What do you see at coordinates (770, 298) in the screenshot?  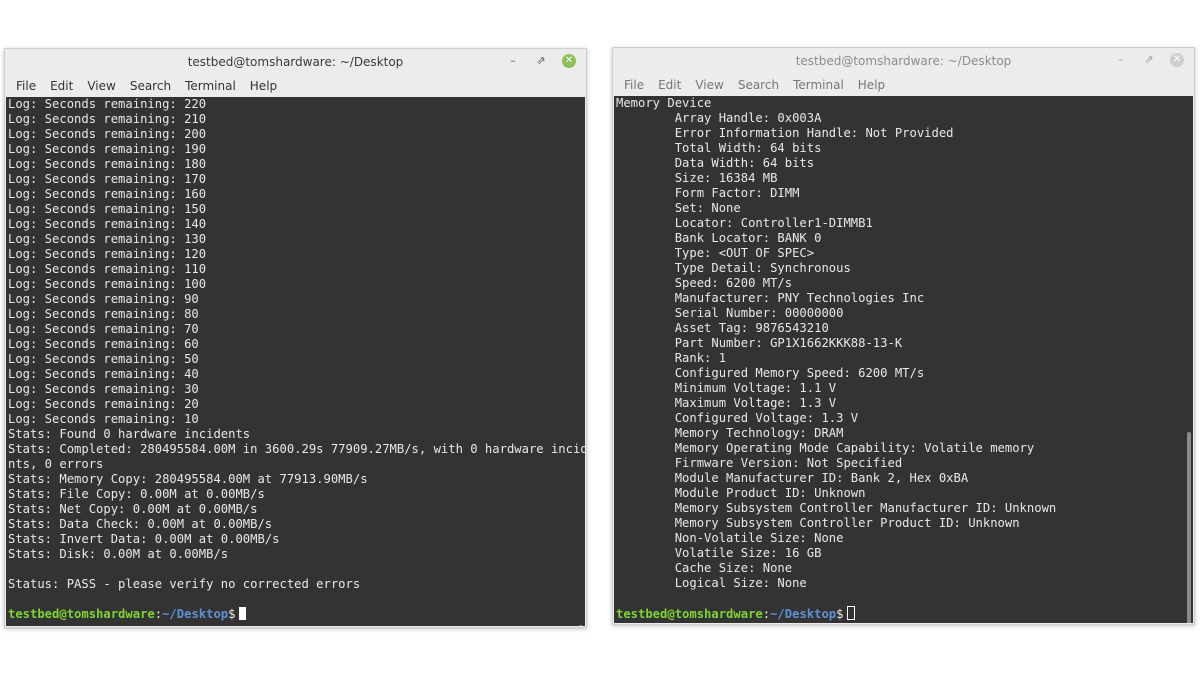 I see `terminal-line: Manufacturer: PNY Technologies Inc` at bounding box center [770, 298].